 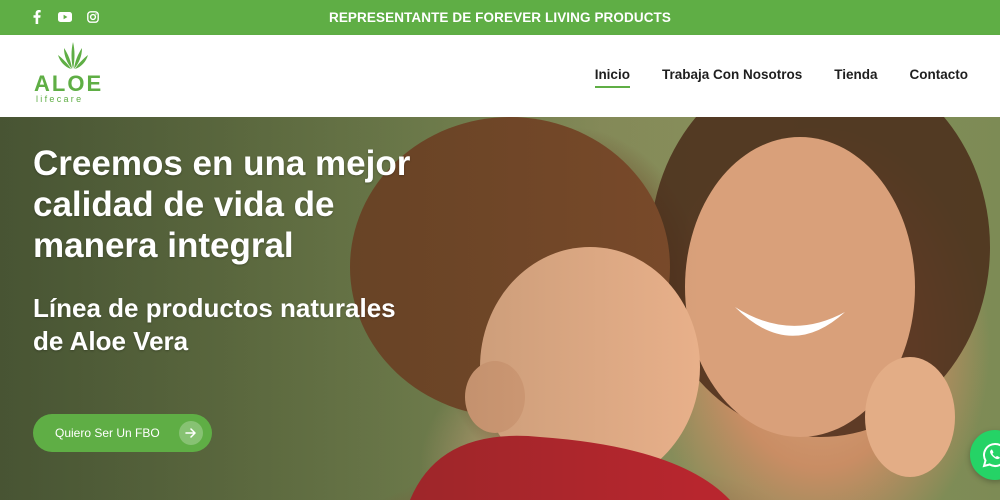 I want to click on logo-wordmark: ALOE, so click(x=69, y=83).